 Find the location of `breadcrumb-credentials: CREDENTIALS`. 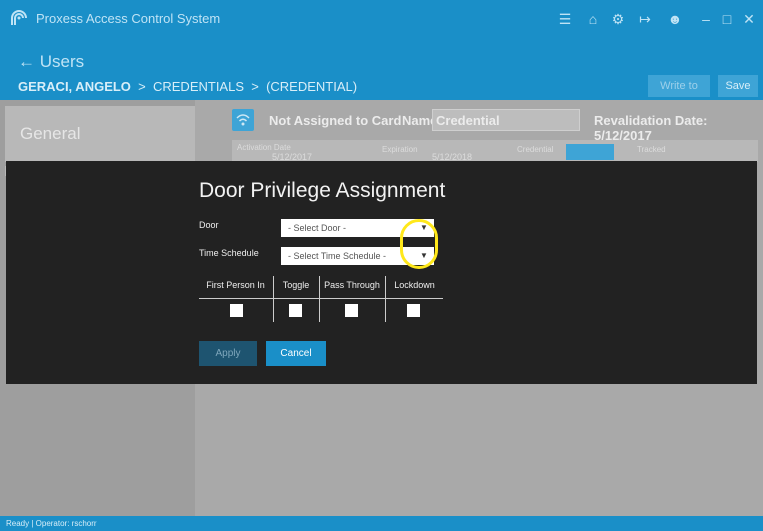

breadcrumb-credentials: CREDENTIALS is located at coordinates (198, 86).